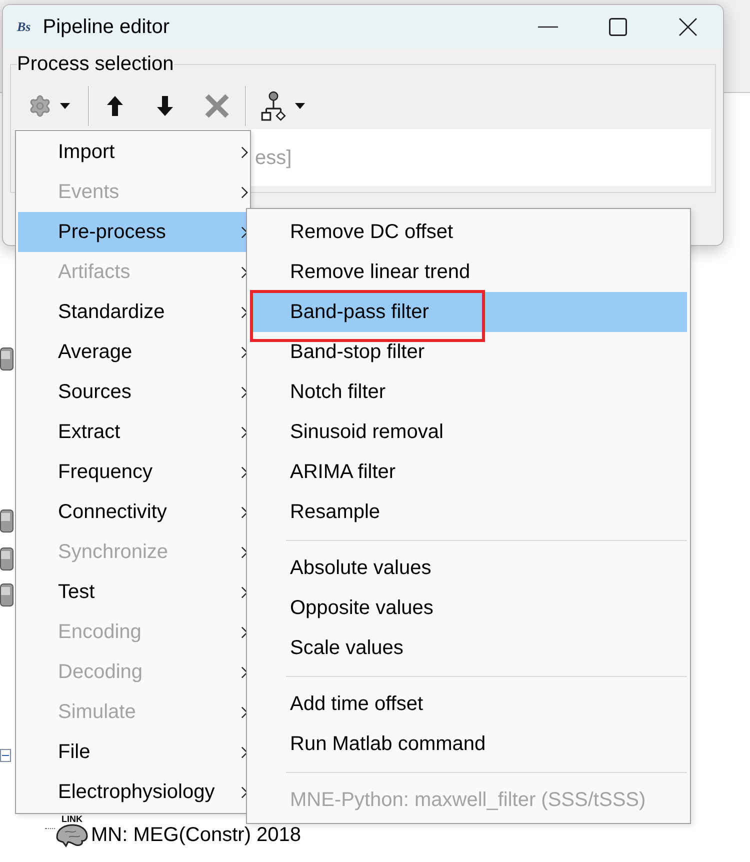 The width and height of the screenshot is (750, 862). I want to click on link-label: LINK, so click(72, 819).